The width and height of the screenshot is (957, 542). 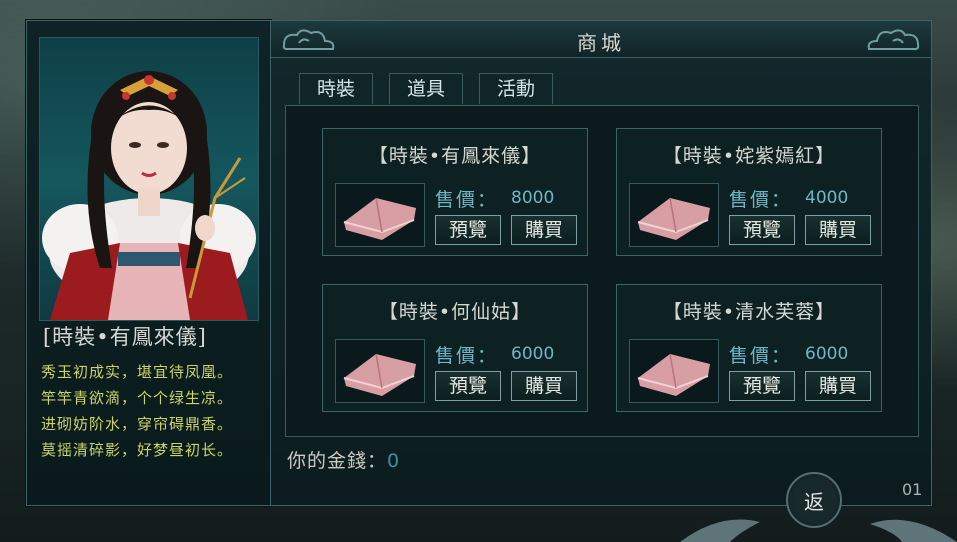 What do you see at coordinates (814, 500) in the screenshot?
I see `back-button: 返` at bounding box center [814, 500].